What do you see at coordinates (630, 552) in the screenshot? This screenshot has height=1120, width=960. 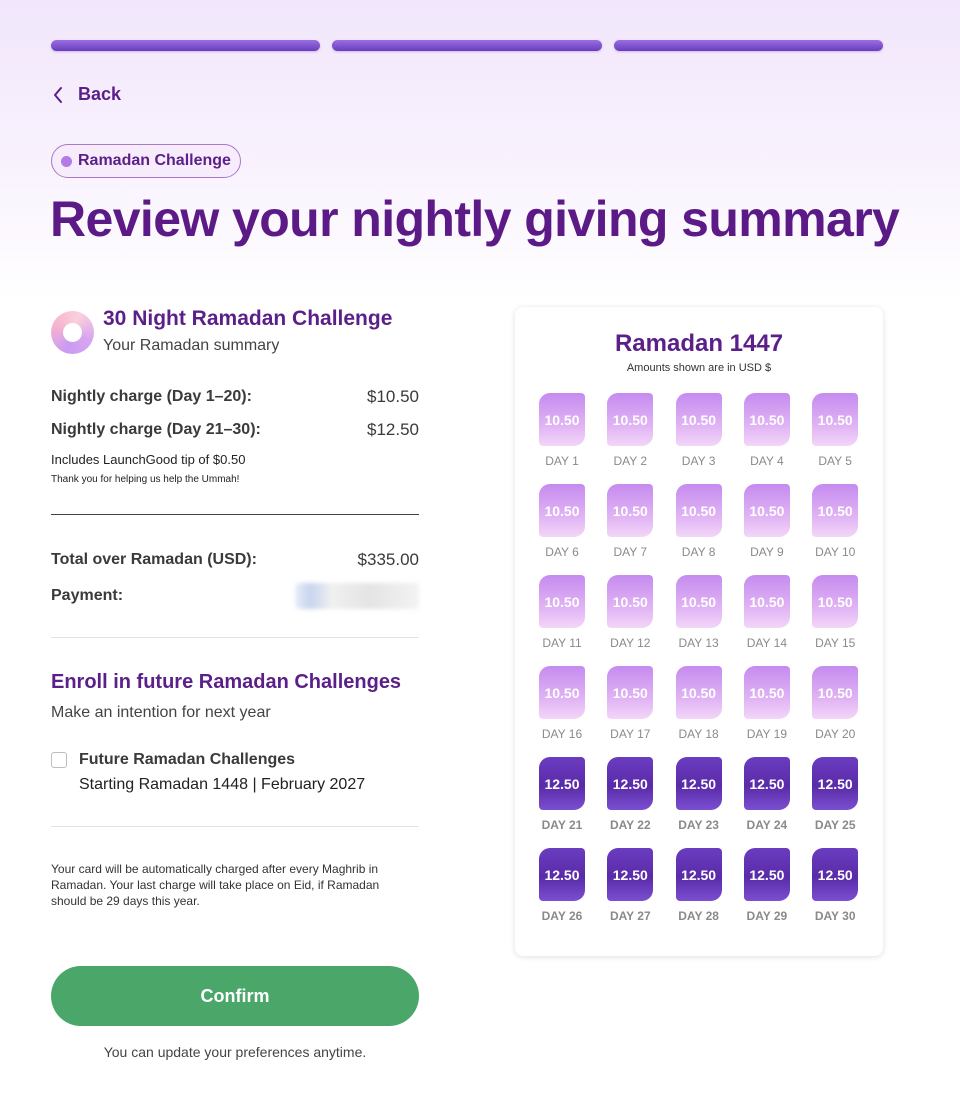 I see `day-label: DAY 7` at bounding box center [630, 552].